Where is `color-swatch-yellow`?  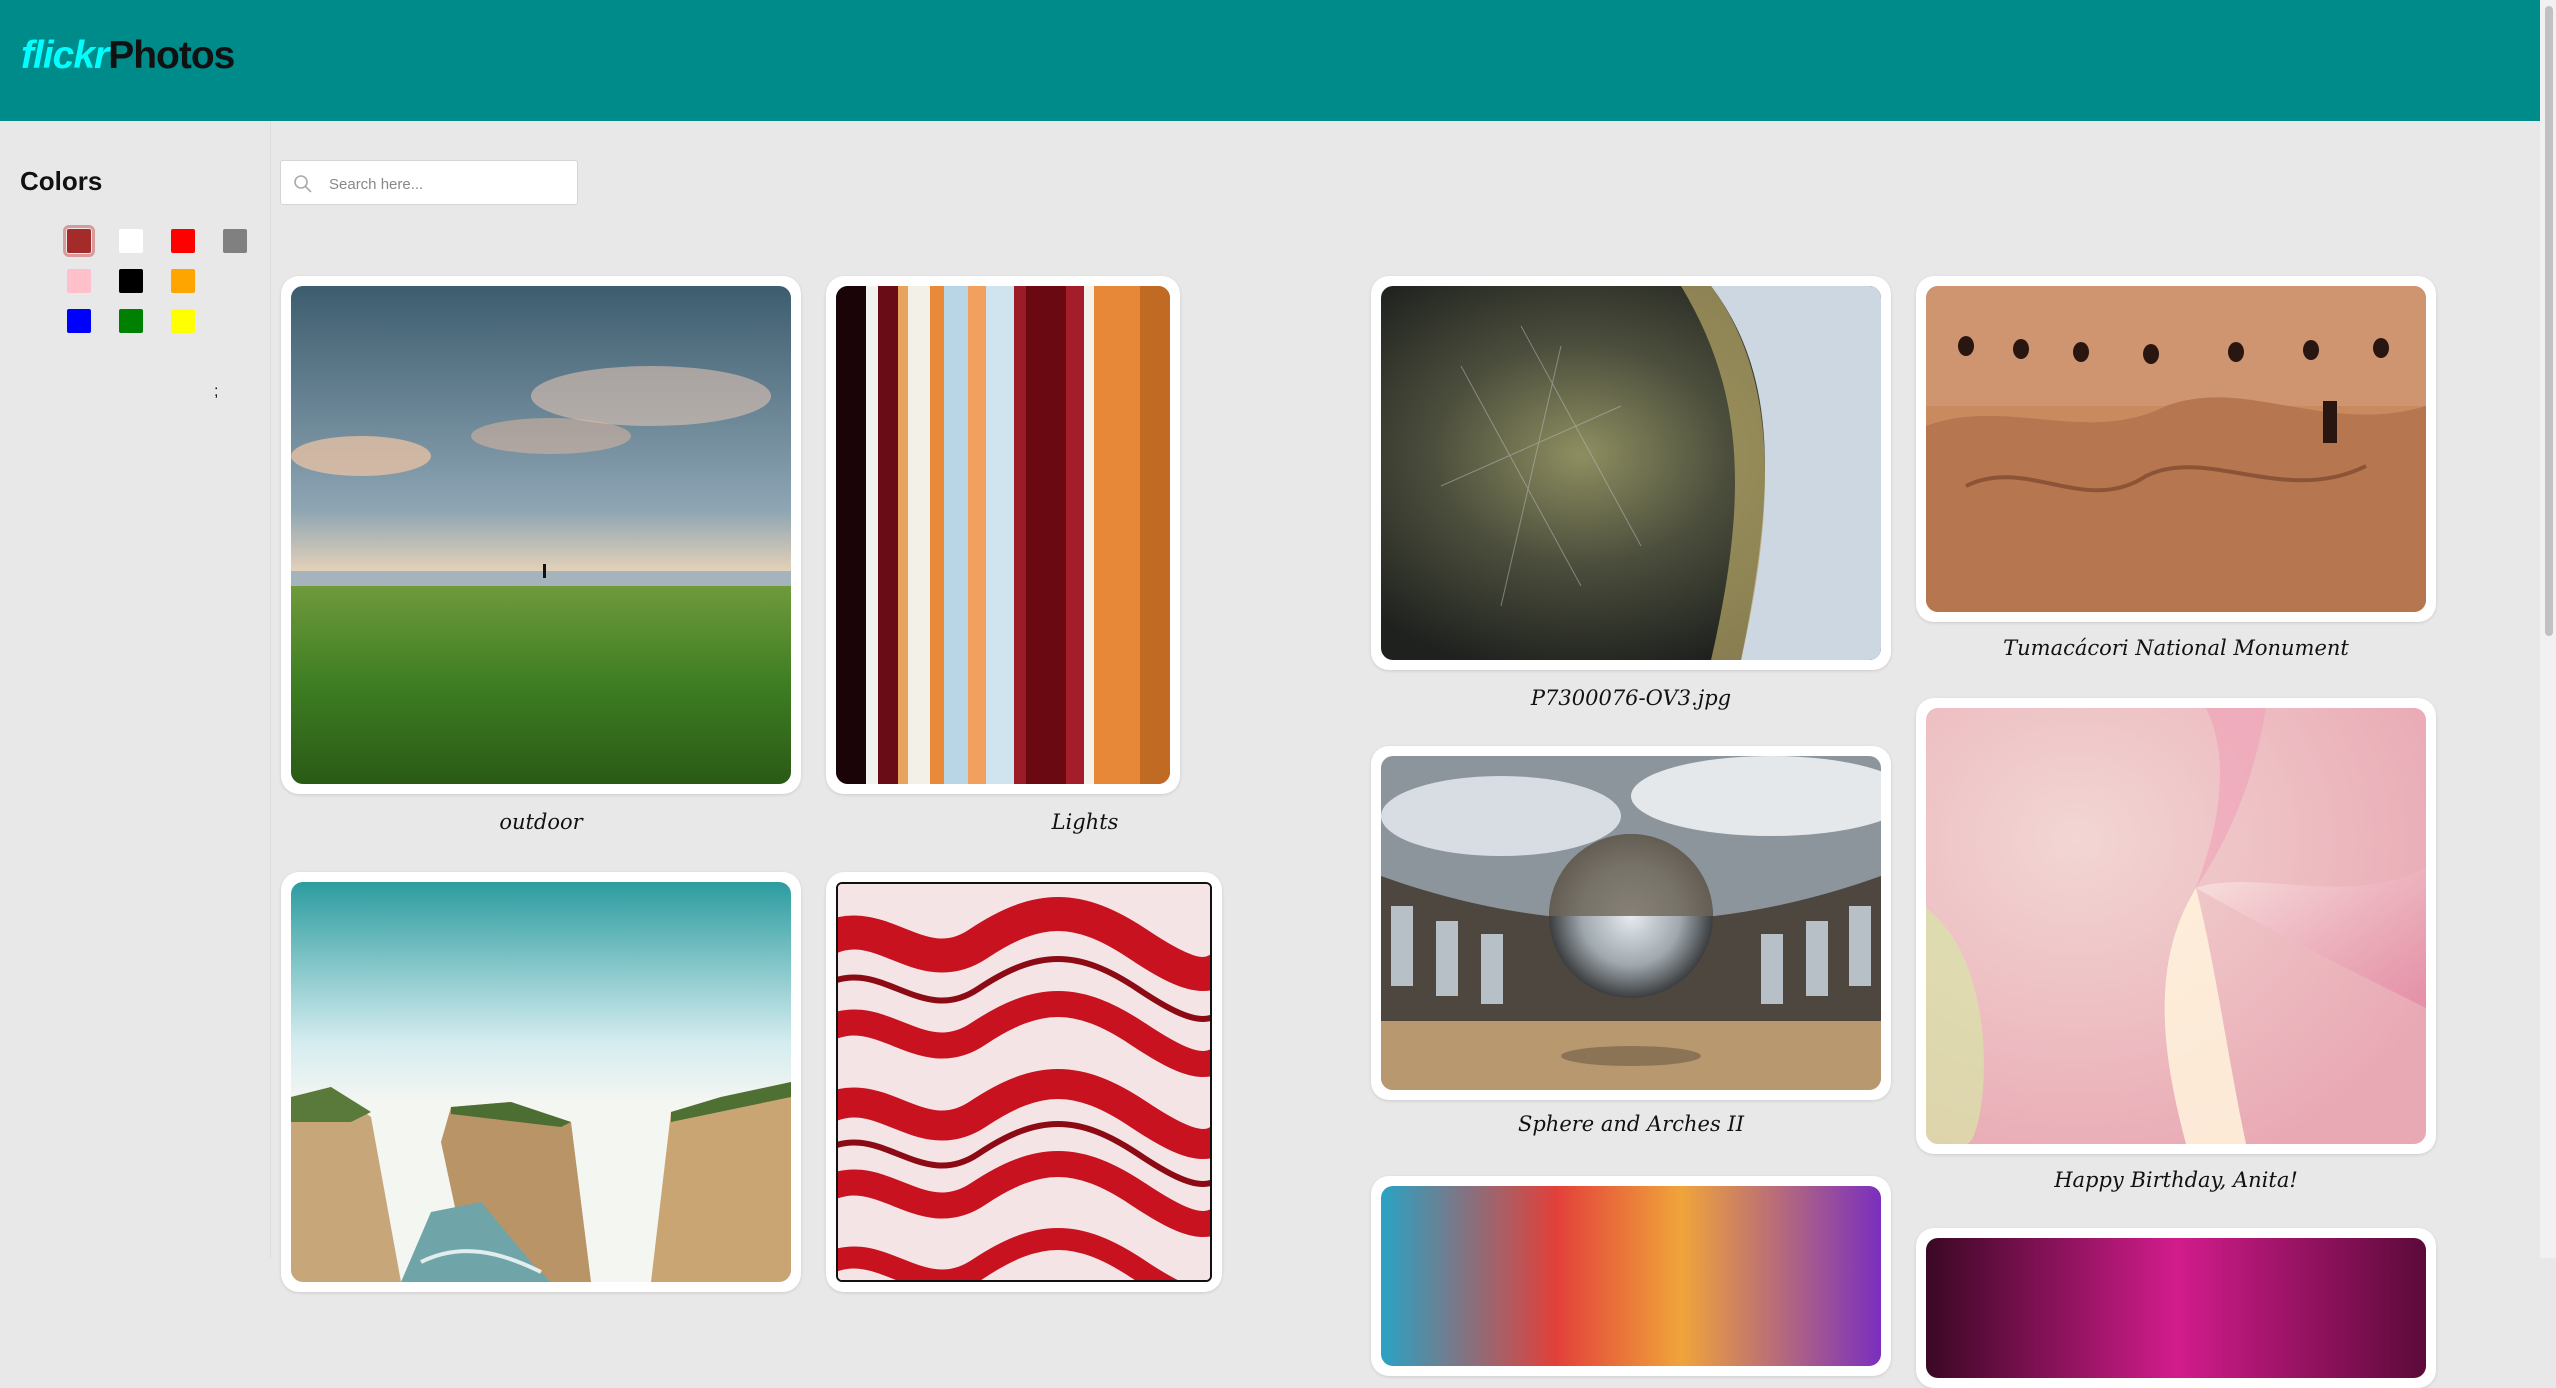
color-swatch-yellow is located at coordinates (183, 321).